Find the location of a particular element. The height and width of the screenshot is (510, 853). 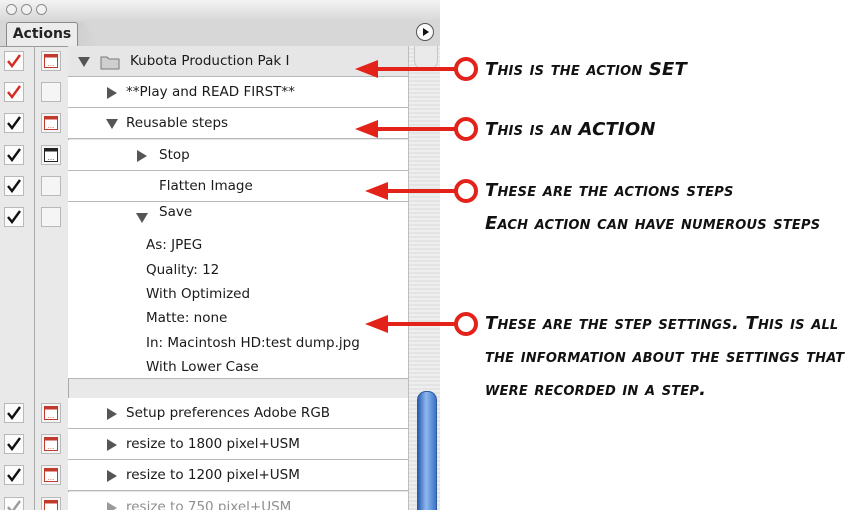

annotation-settings-2: the information about the settings that is located at coordinates (665, 356).